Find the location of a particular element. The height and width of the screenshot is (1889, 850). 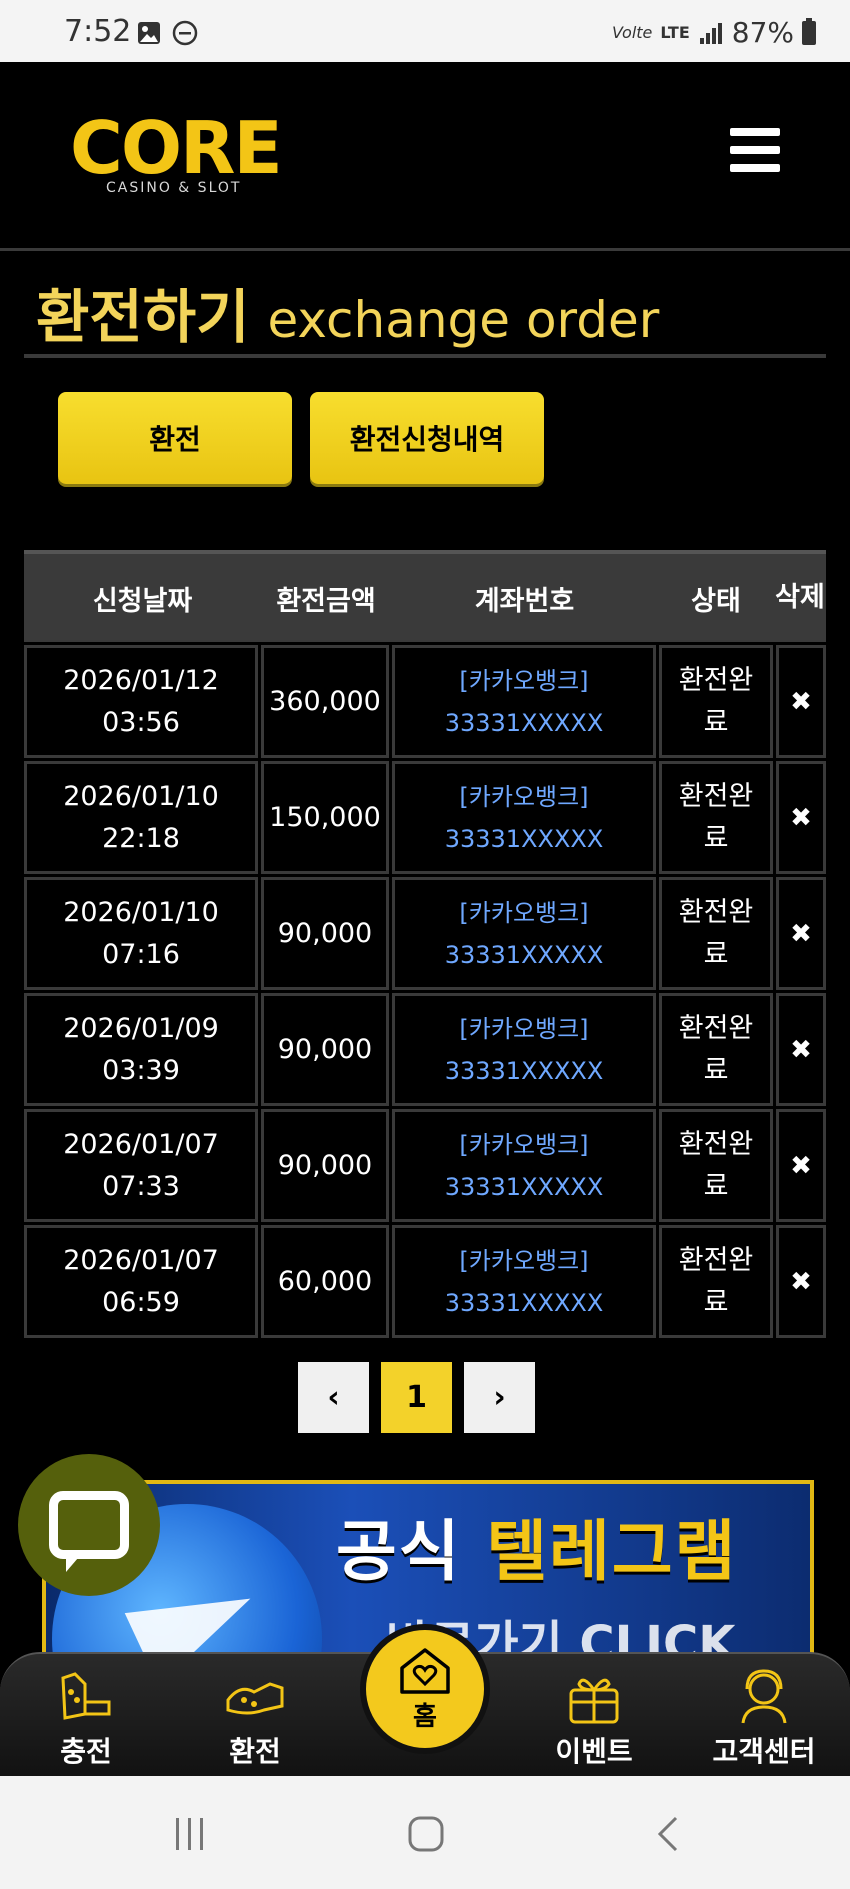

header-date: 신청날짜 is located at coordinates (142, 601).